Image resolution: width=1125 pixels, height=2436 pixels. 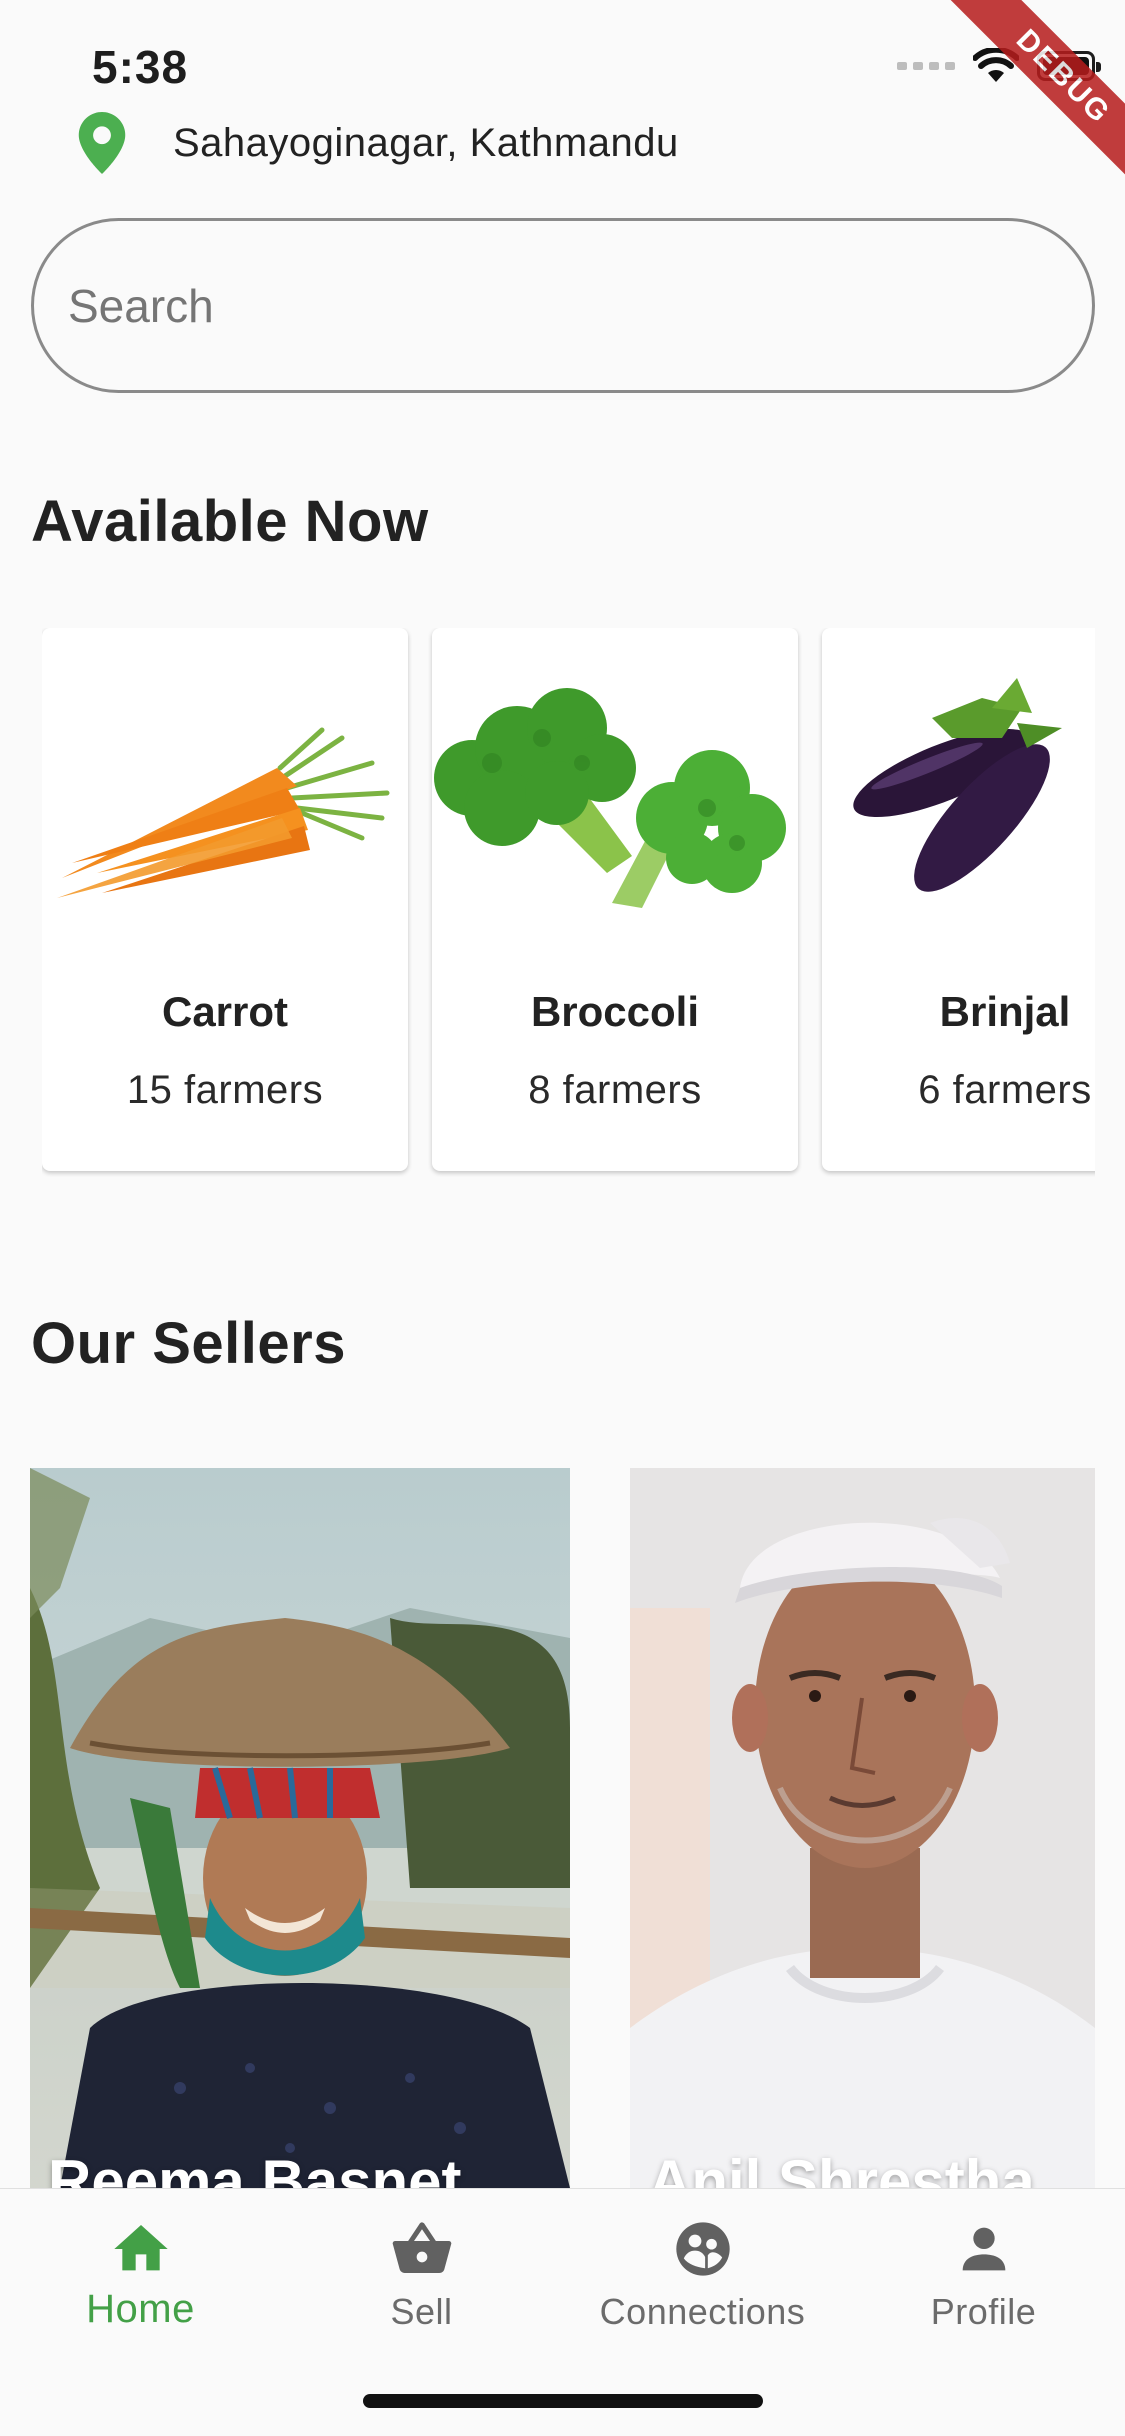 What do you see at coordinates (957, 785) in the screenshot?
I see `brinjal-image` at bounding box center [957, 785].